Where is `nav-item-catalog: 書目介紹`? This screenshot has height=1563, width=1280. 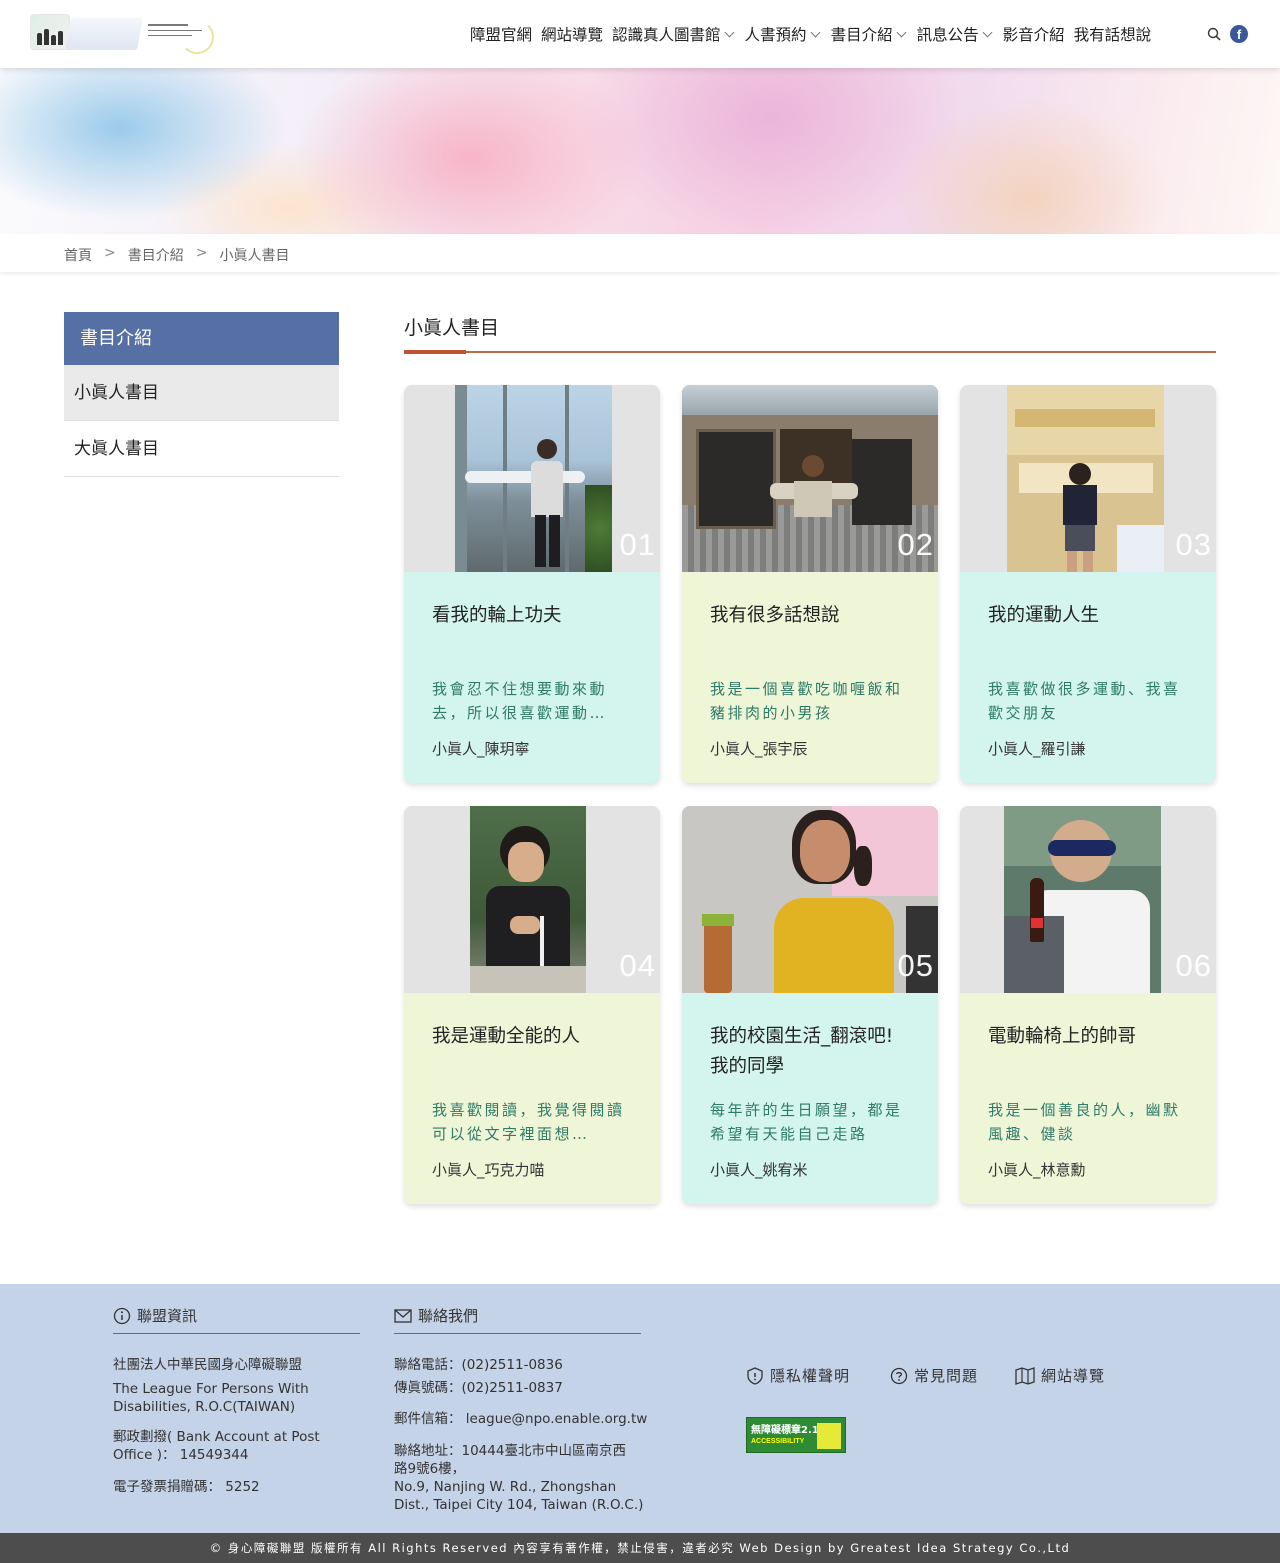
nav-item-catalog: 書目介紹 is located at coordinates (869, 34).